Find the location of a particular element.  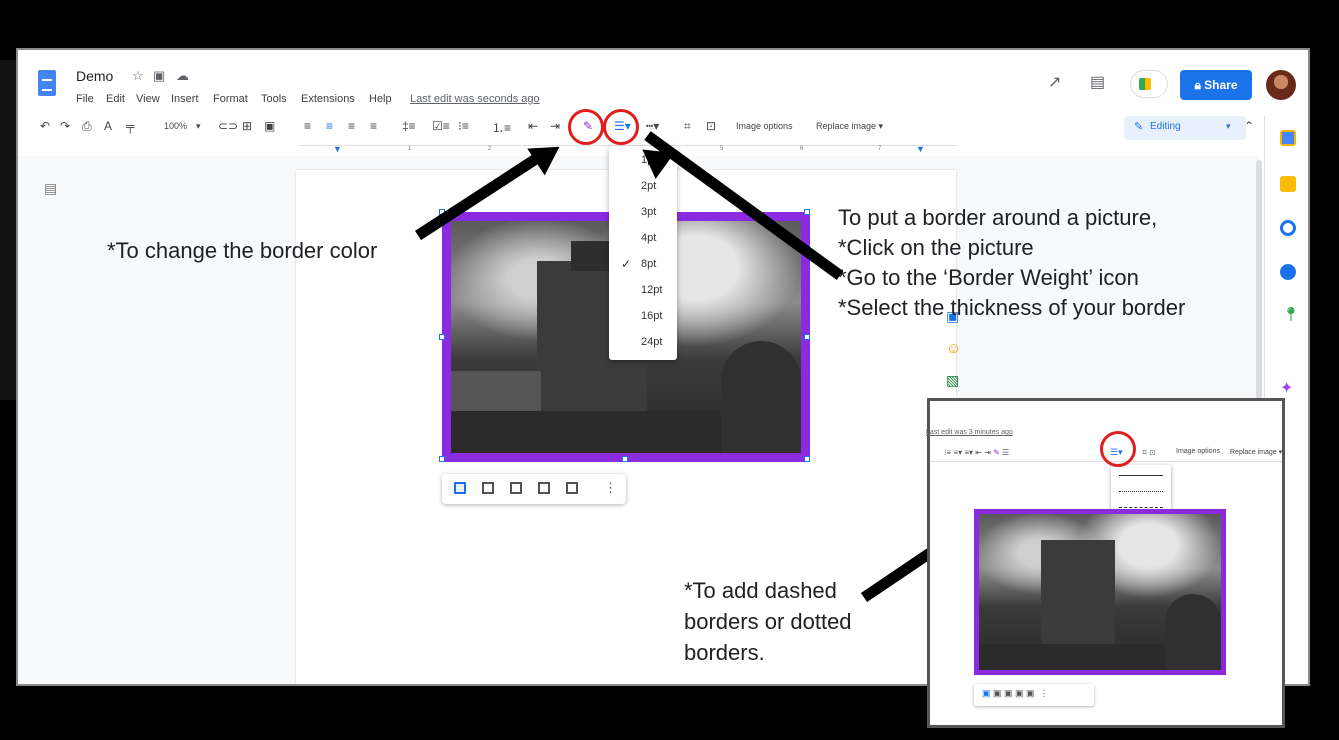

checklist-icon: ☑≡ is located at coordinates (441, 126).